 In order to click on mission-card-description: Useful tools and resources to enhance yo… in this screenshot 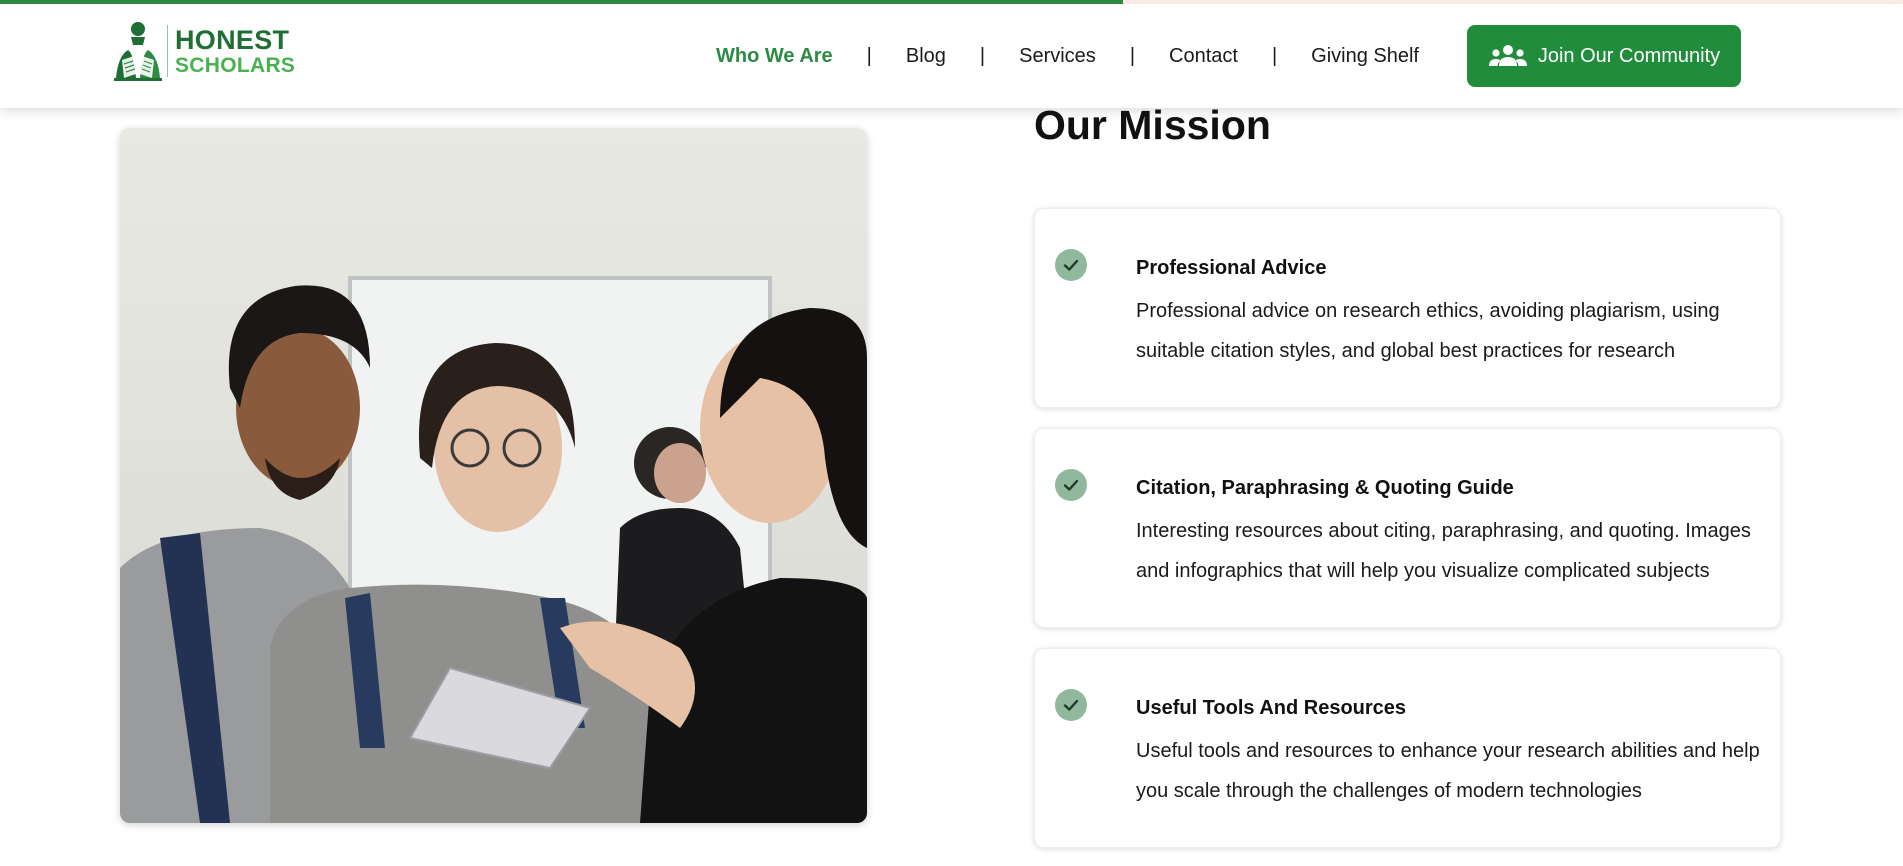, I will do `click(1448, 771)`.